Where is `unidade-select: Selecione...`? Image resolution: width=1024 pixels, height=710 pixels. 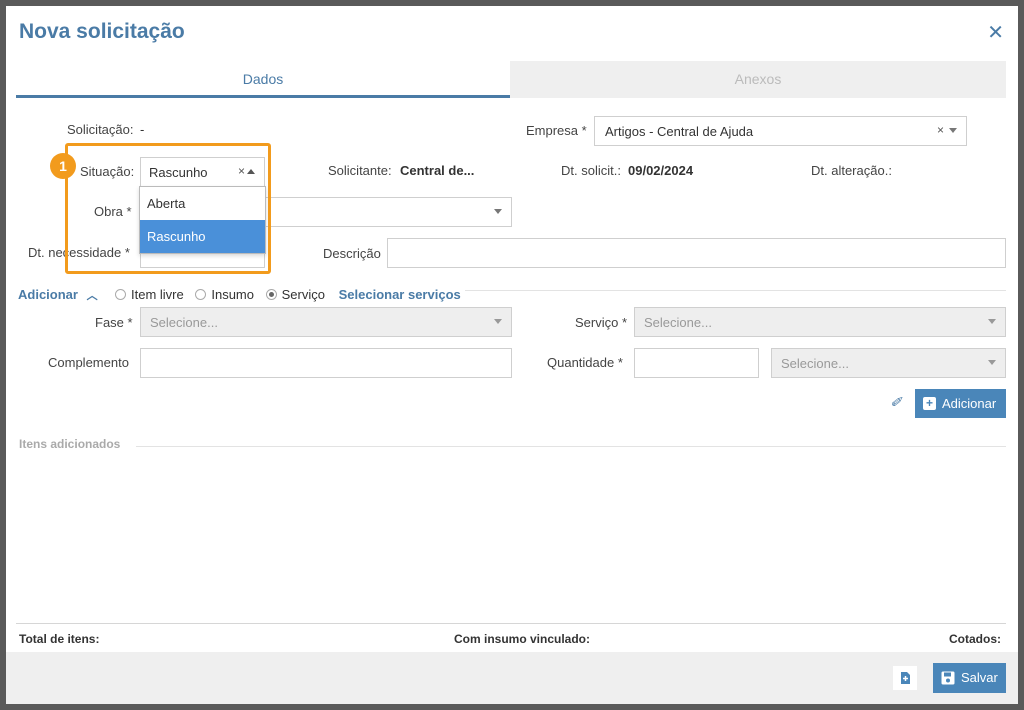
unidade-select: Selecione... is located at coordinates (888, 363).